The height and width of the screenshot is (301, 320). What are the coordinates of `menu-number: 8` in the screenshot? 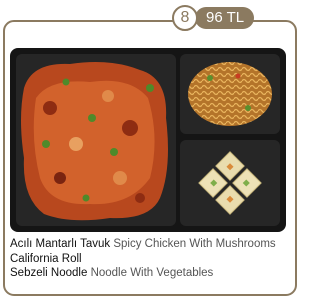 It's located at (185, 18).